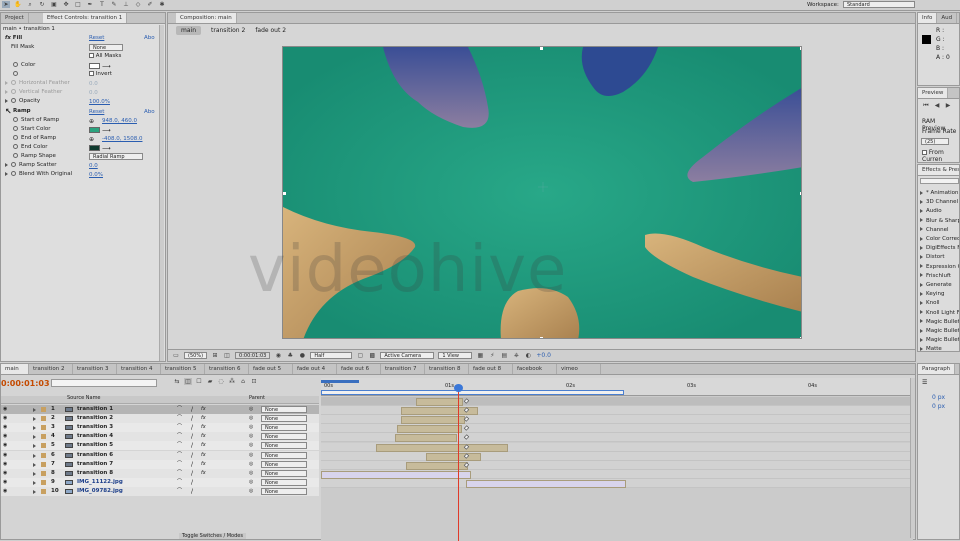  Describe the element at coordinates (924, 382) in the screenshot. I see `align-icon: ☰` at that location.